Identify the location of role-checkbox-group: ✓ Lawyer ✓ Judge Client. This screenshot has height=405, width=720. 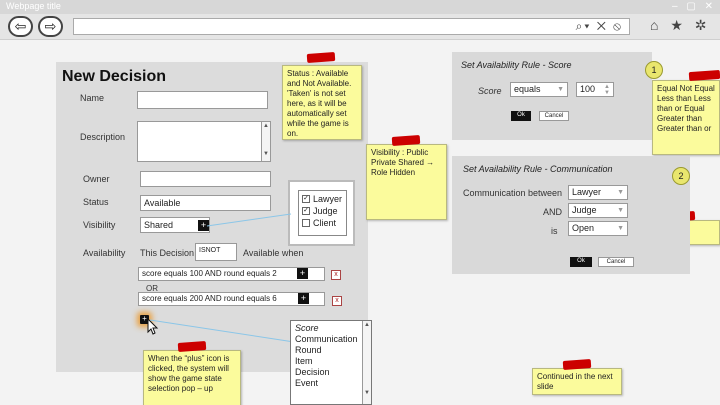
(321, 213).